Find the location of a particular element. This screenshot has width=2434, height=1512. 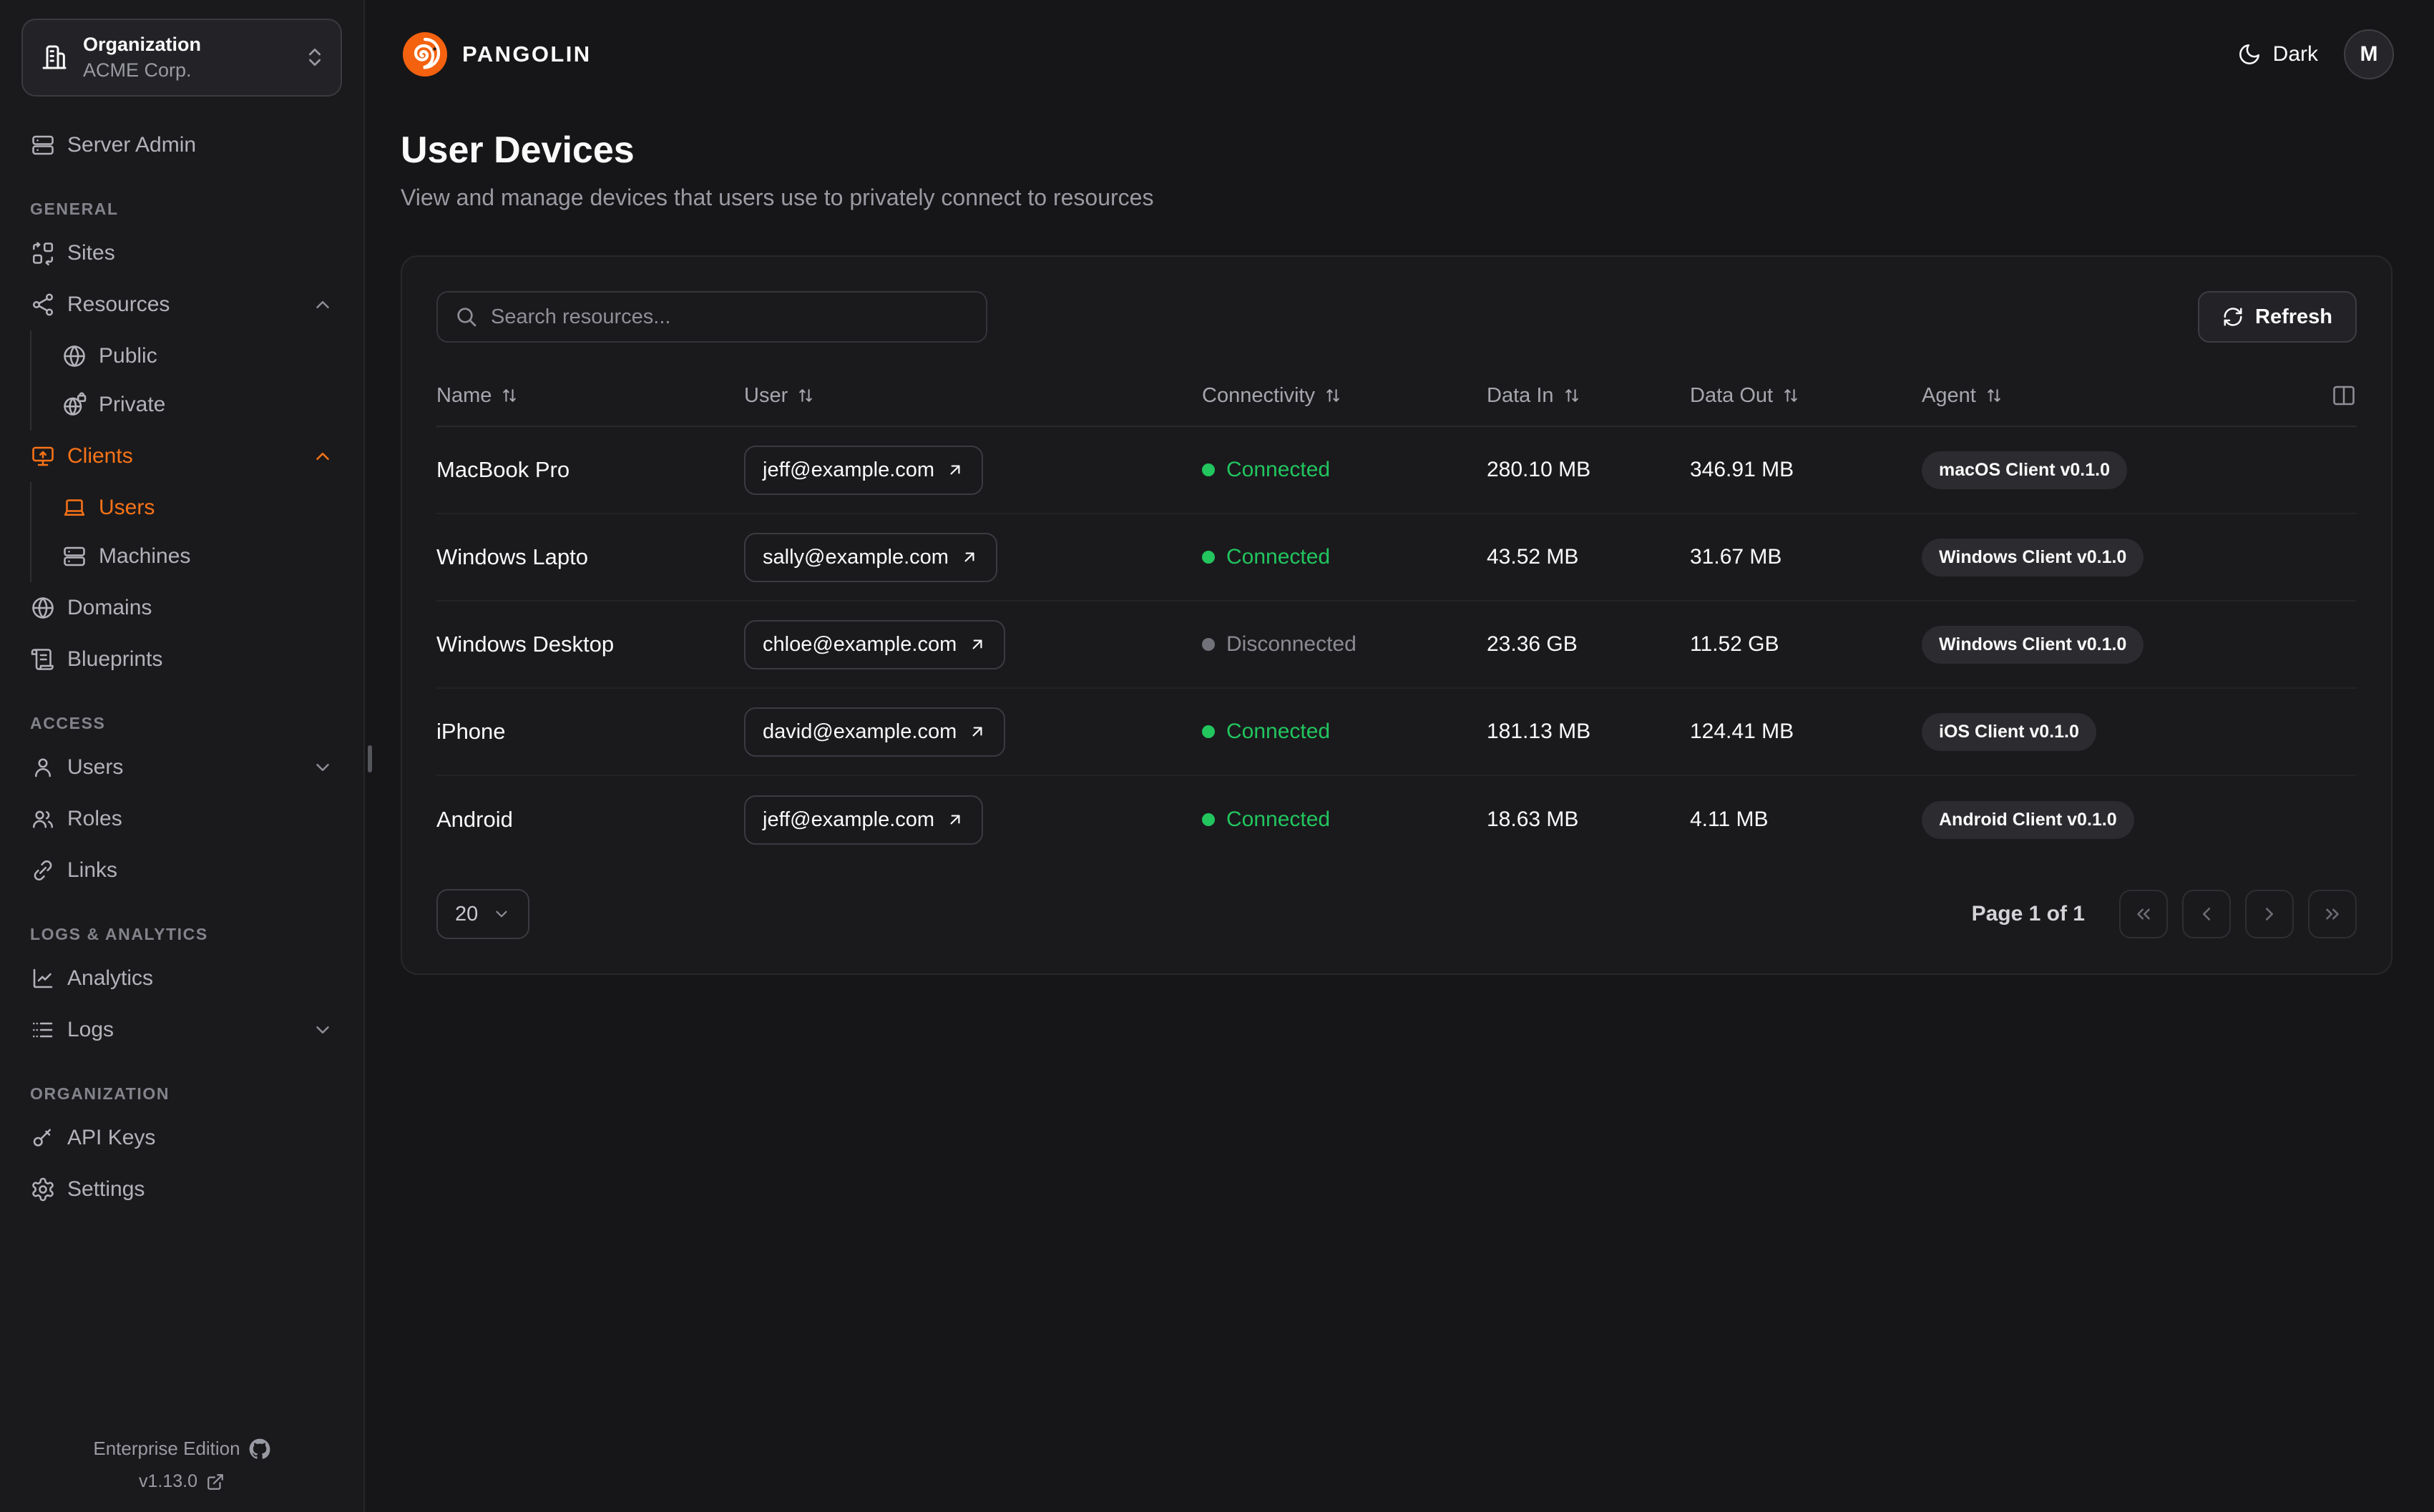

column-label: Connectivity is located at coordinates (1258, 395).